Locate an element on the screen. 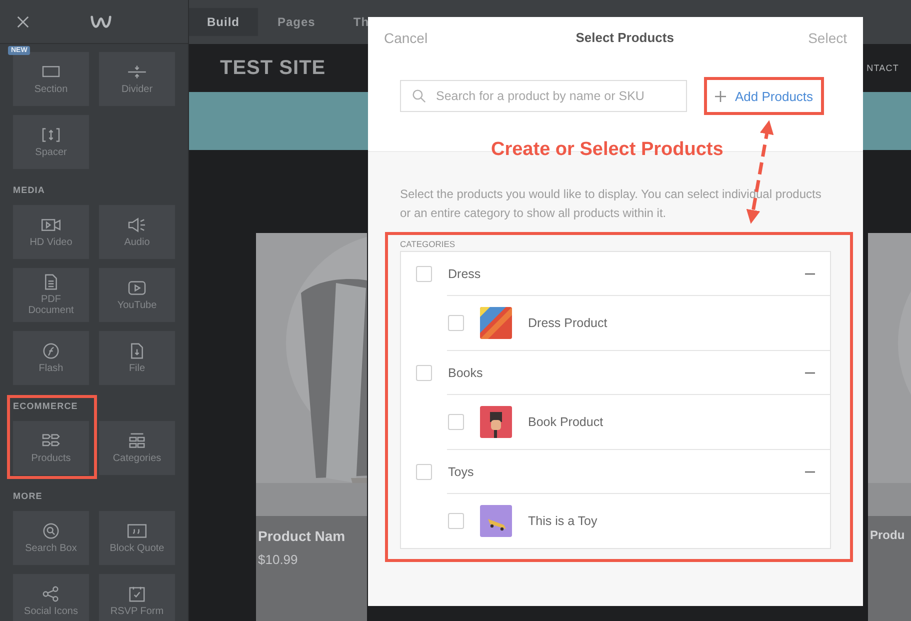 The width and height of the screenshot is (911, 621). element-tile: Flash is located at coordinates (51, 358).